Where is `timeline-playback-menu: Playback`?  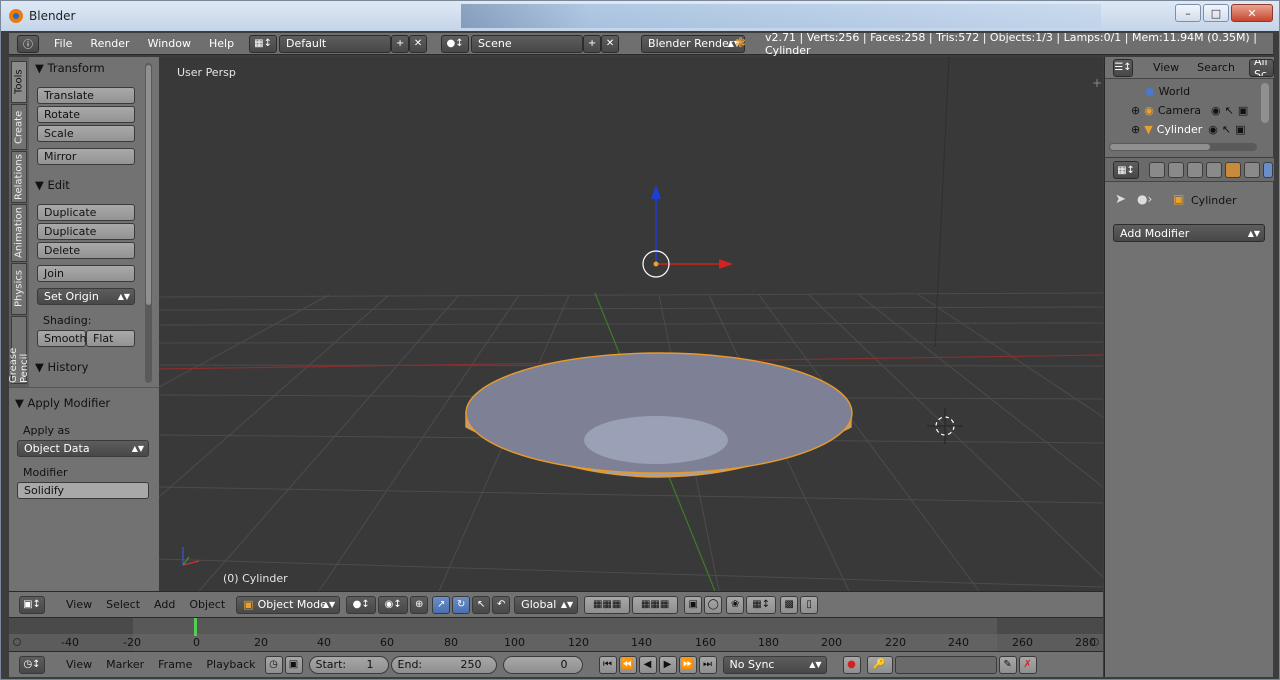
timeline-playback-menu: Playback is located at coordinates (230, 664).